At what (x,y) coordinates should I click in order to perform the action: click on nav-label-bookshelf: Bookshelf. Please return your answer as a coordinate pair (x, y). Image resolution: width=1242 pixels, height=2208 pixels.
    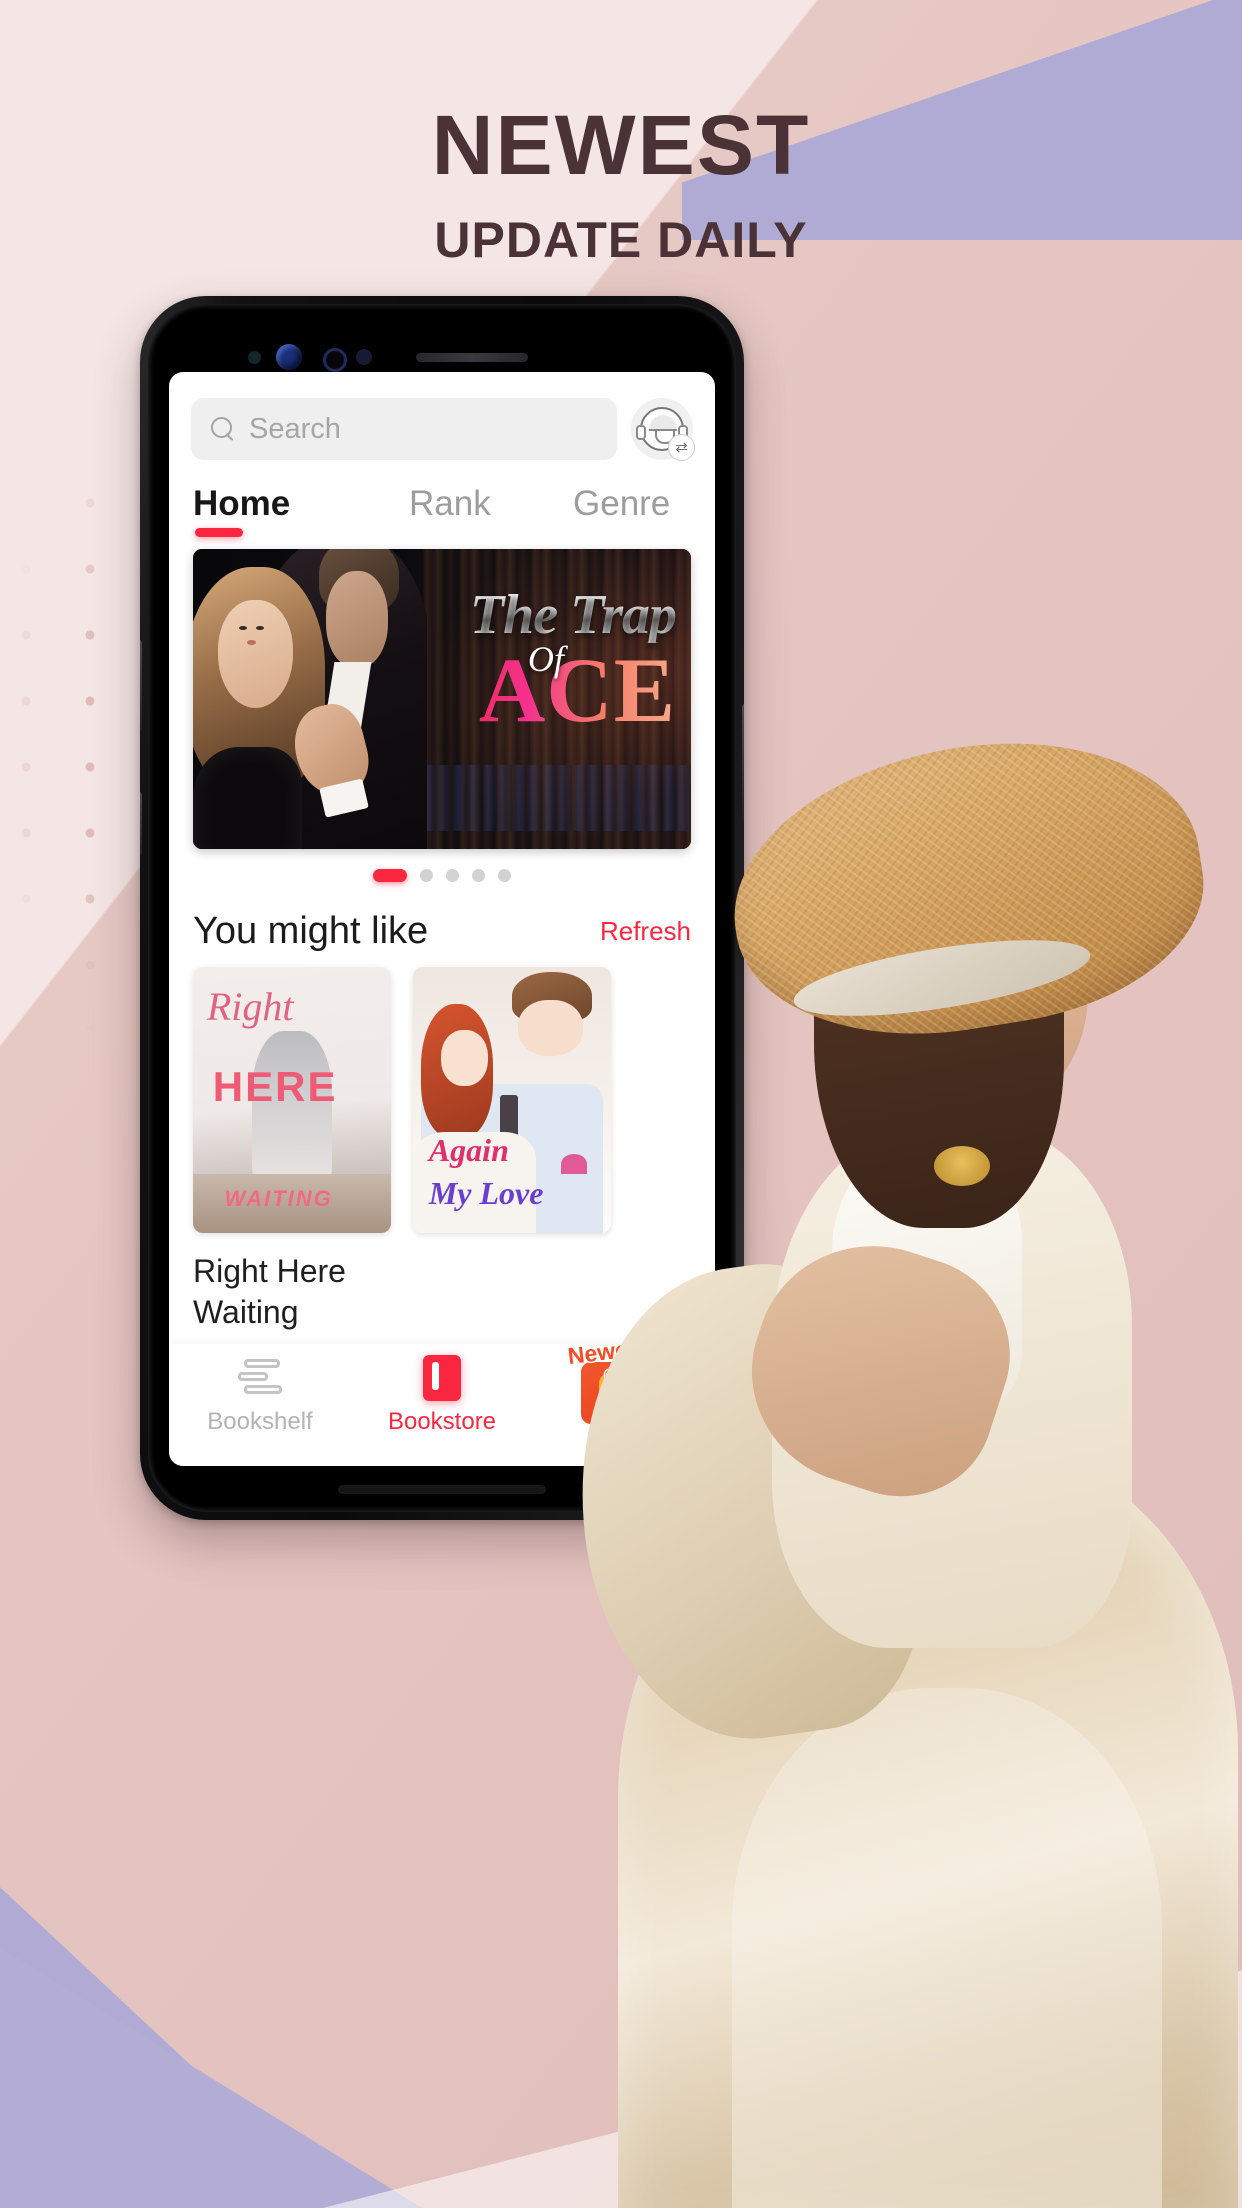
    Looking at the image, I should click on (260, 1421).